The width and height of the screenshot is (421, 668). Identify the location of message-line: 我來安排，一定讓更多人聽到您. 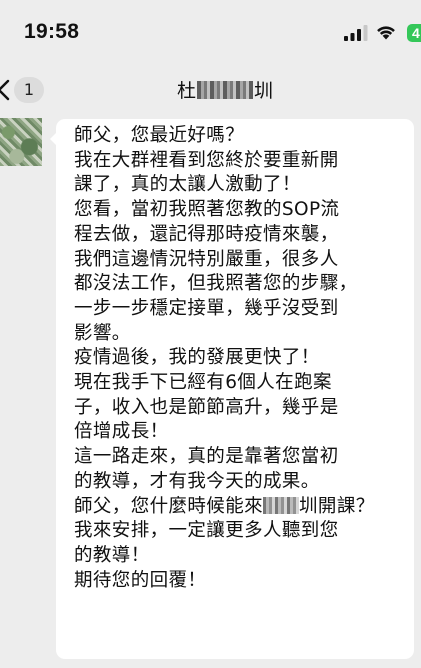
(206, 531).